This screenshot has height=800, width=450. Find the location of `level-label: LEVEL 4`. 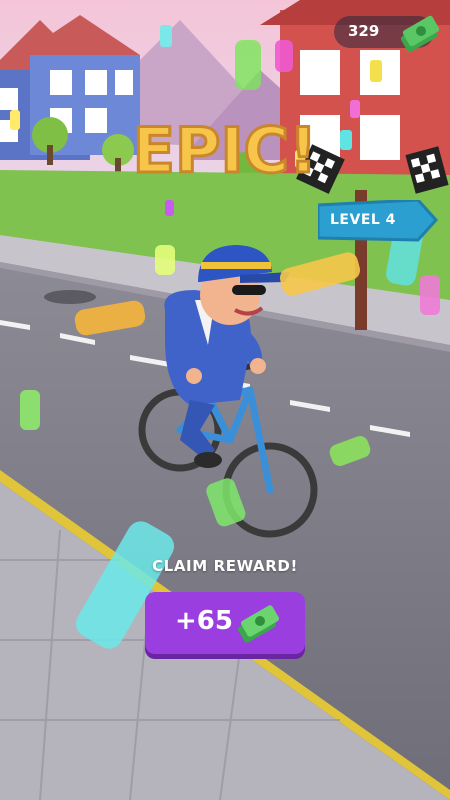

level-label: LEVEL 4 is located at coordinates (363, 220).